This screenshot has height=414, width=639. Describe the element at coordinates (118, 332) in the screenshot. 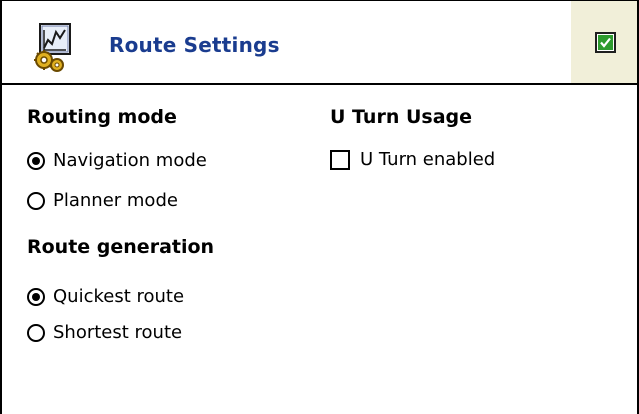

I see `shortest-route-label: Shortest route` at that location.